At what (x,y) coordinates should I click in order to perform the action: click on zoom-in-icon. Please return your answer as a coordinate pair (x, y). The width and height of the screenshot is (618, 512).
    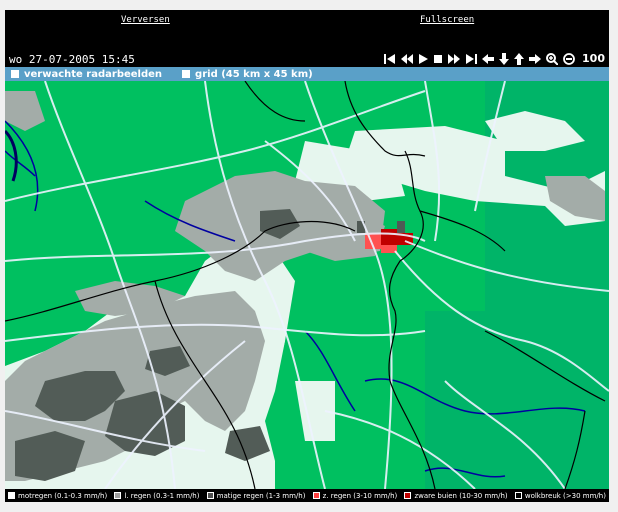
    Looking at the image, I should click on (552, 58).